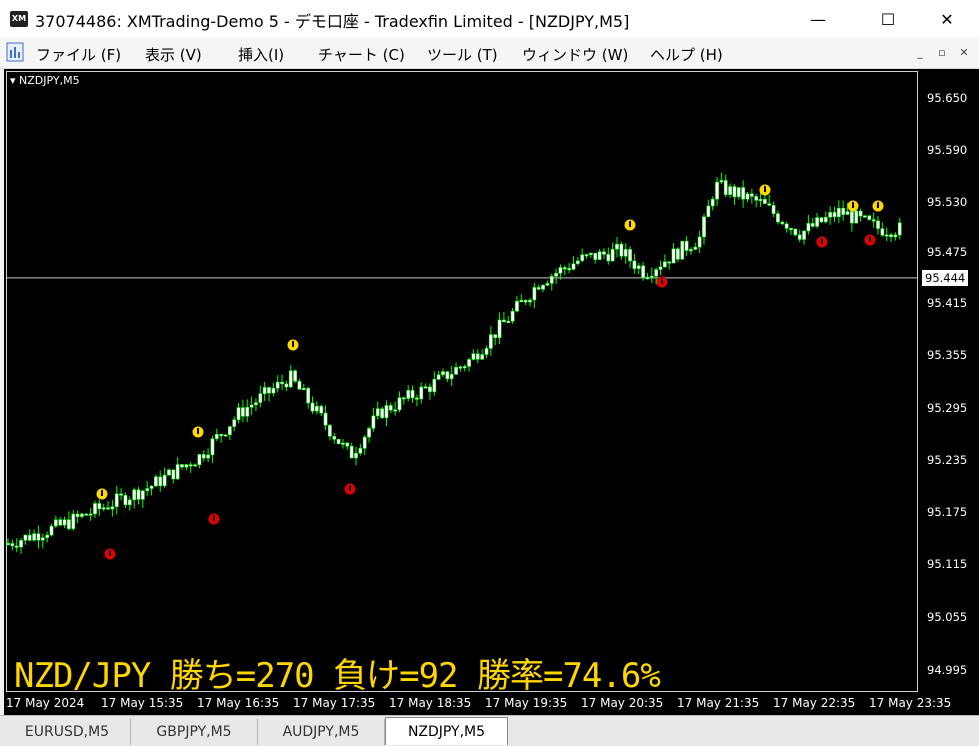 The height and width of the screenshot is (746, 979). What do you see at coordinates (947, 303) in the screenshot?
I see `price-tick: 95.415` at bounding box center [947, 303].